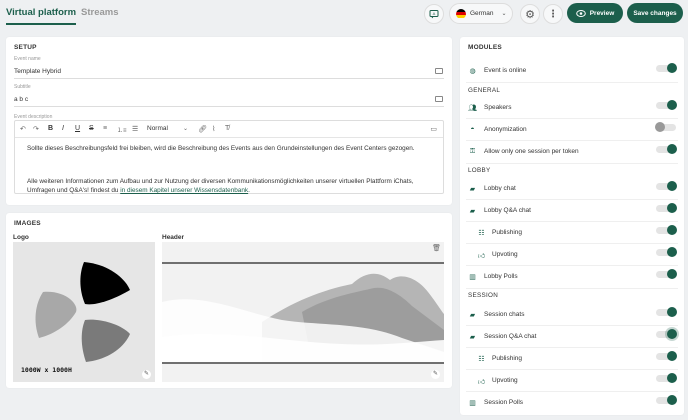 This screenshot has width=688, height=420. Describe the element at coordinates (433, 129) in the screenshot. I see `translate-field-icon: ▭` at that location.